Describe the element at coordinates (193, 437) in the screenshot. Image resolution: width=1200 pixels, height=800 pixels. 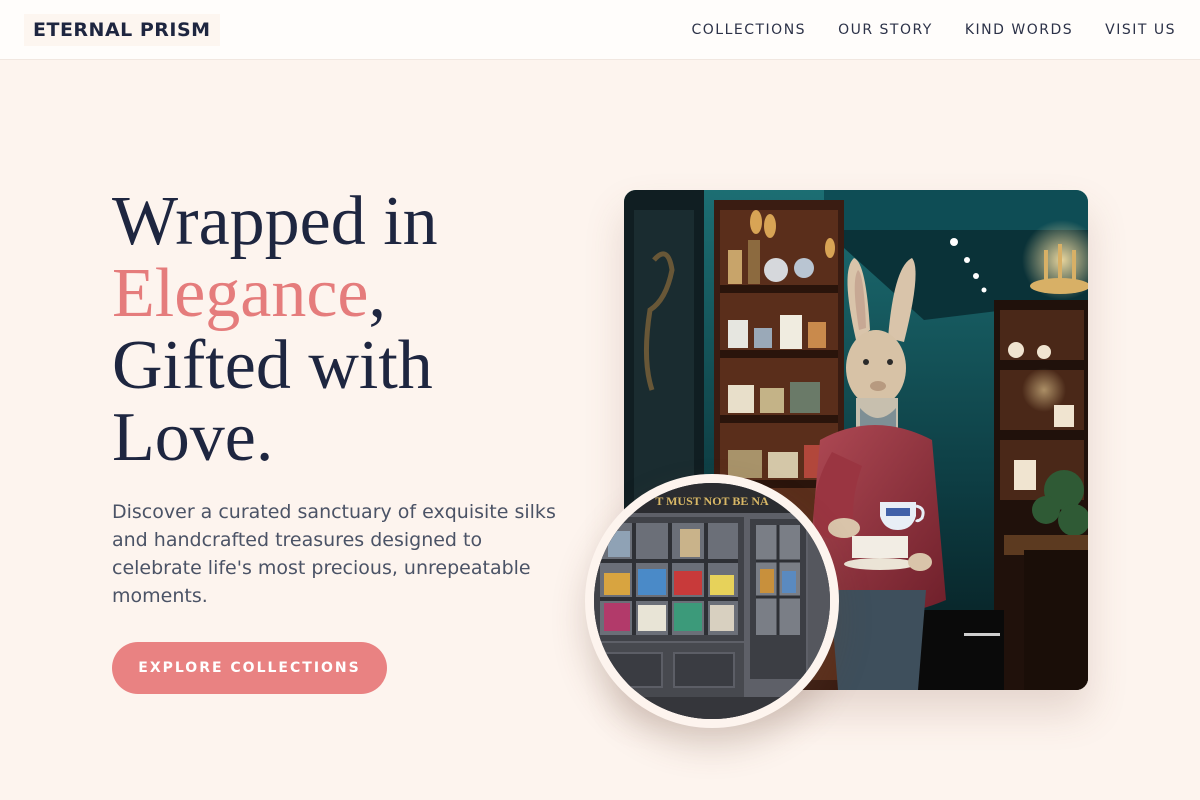
I see `hero-heading-line4: Love.` at that location.